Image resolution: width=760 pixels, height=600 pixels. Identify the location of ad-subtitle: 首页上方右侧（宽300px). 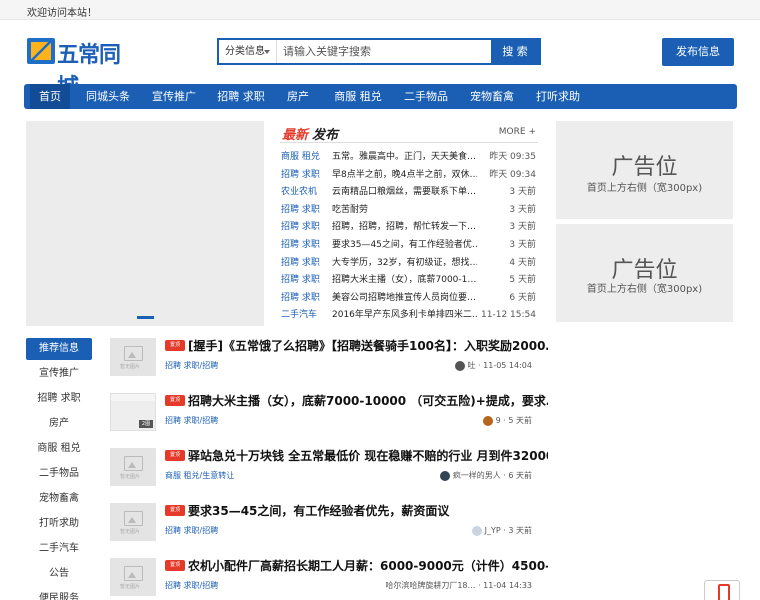
(644, 289).